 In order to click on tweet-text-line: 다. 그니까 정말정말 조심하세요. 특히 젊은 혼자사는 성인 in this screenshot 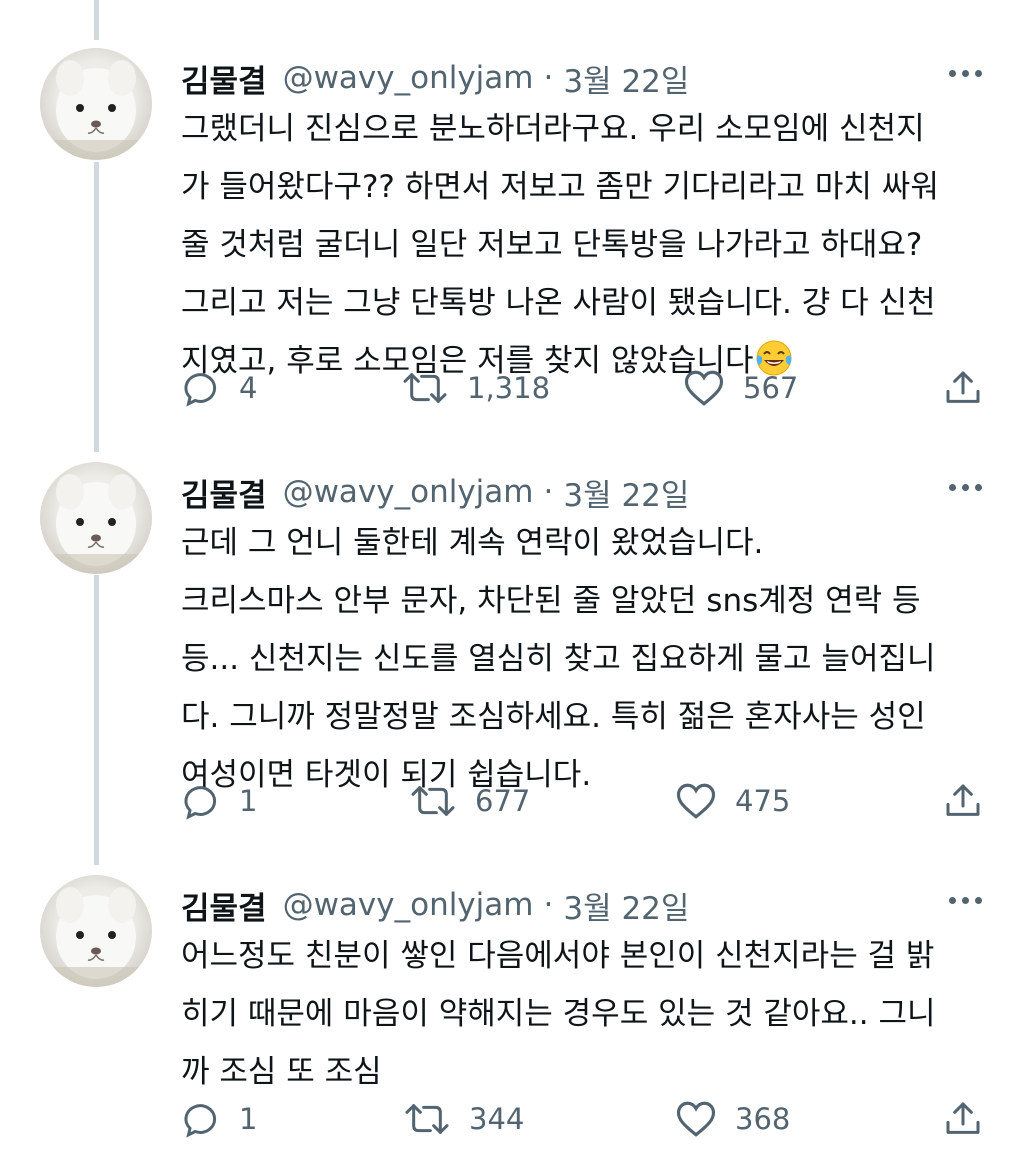, I will do `click(553, 717)`.